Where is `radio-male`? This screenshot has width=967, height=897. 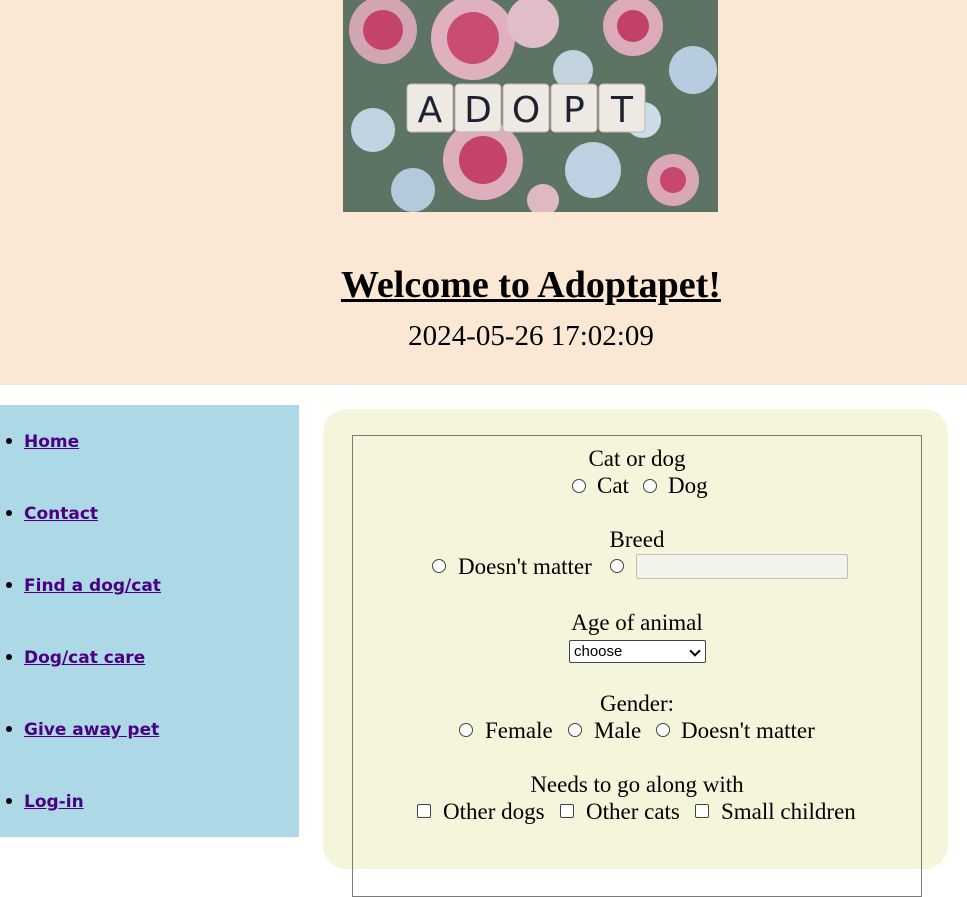
radio-male is located at coordinates (575, 730).